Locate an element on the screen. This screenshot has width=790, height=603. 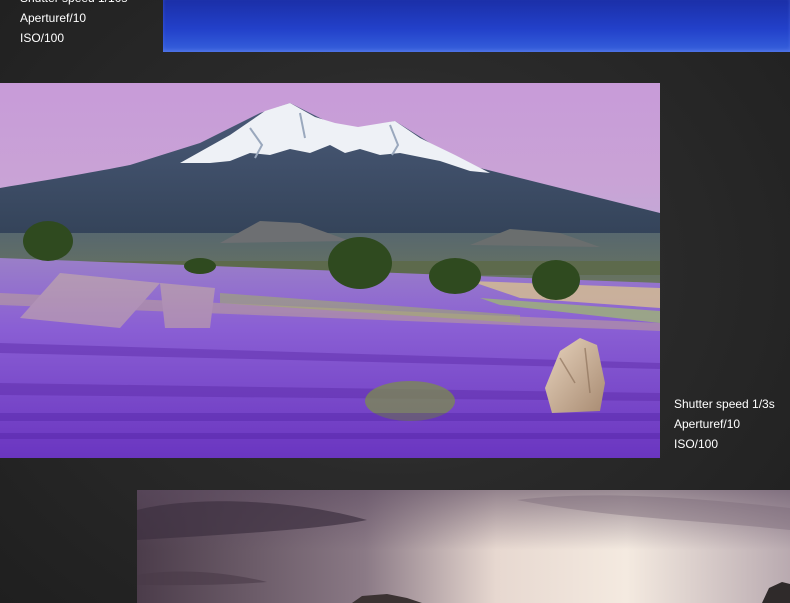
shutter-speed-label: Shutter speed 1/3s is located at coordinates (724, 404).